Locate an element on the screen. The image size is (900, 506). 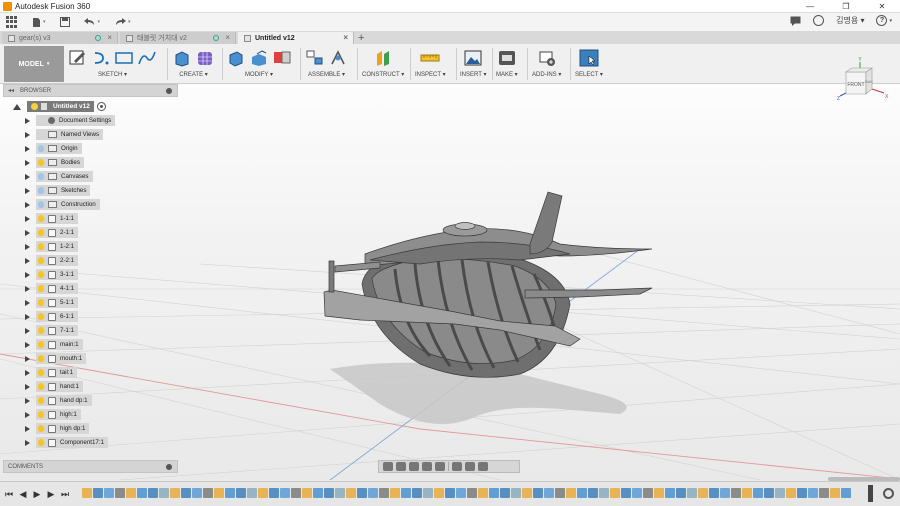
browser-item: 7-1:1 is located at coordinates (52, 330).